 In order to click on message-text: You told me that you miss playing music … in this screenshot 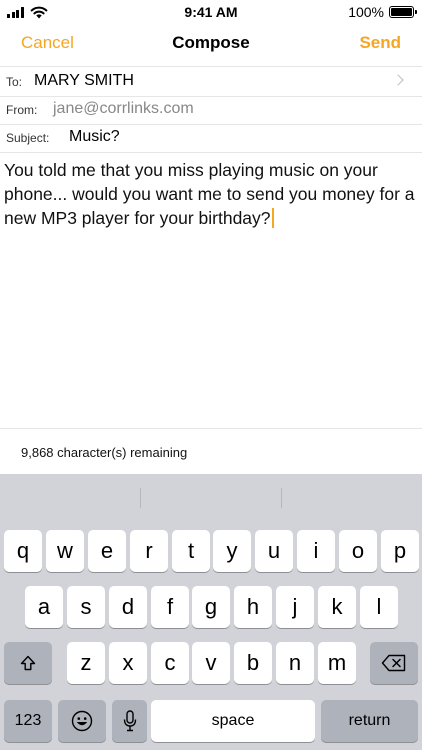, I will do `click(209, 194)`.